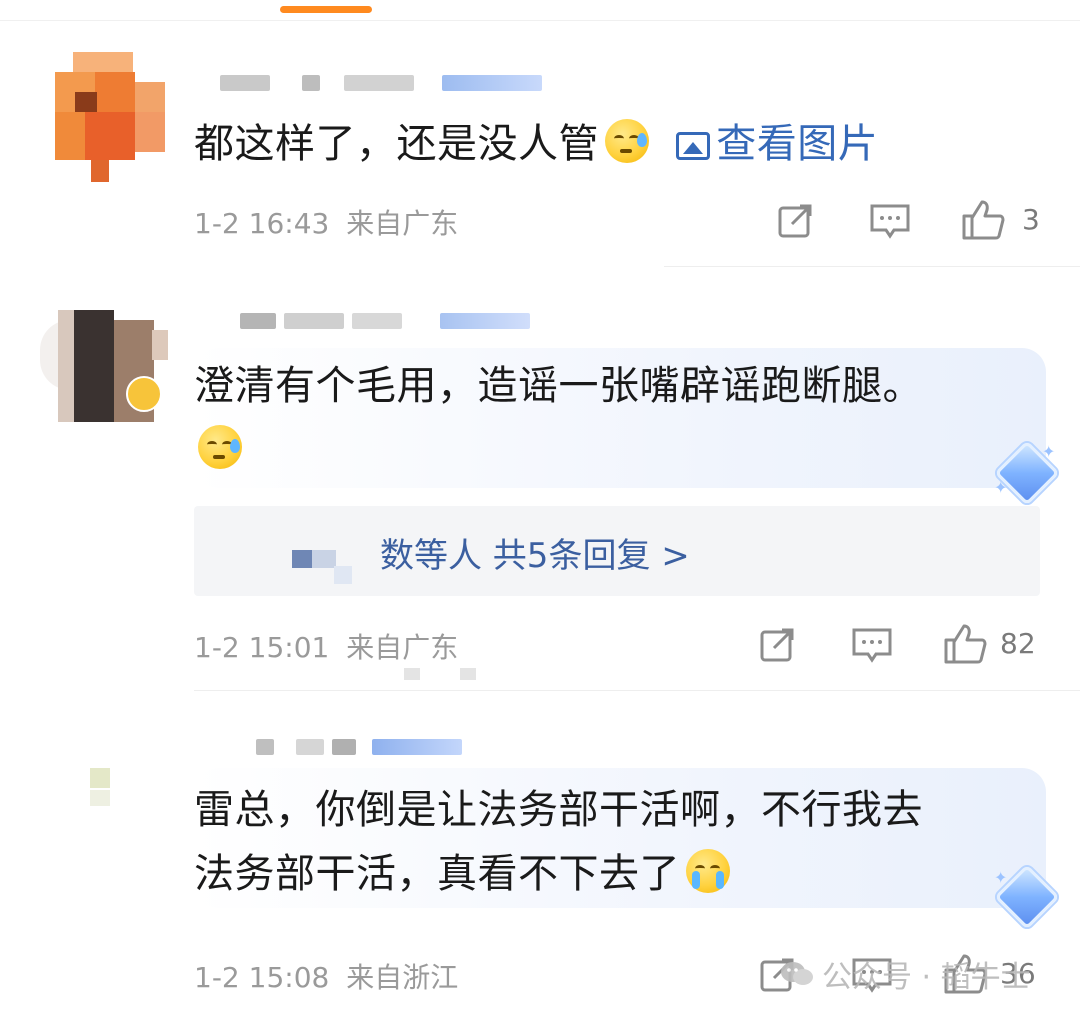 The height and width of the screenshot is (1013, 1080). Describe the element at coordinates (989, 643) in the screenshot. I see `like-button: 82` at that location.